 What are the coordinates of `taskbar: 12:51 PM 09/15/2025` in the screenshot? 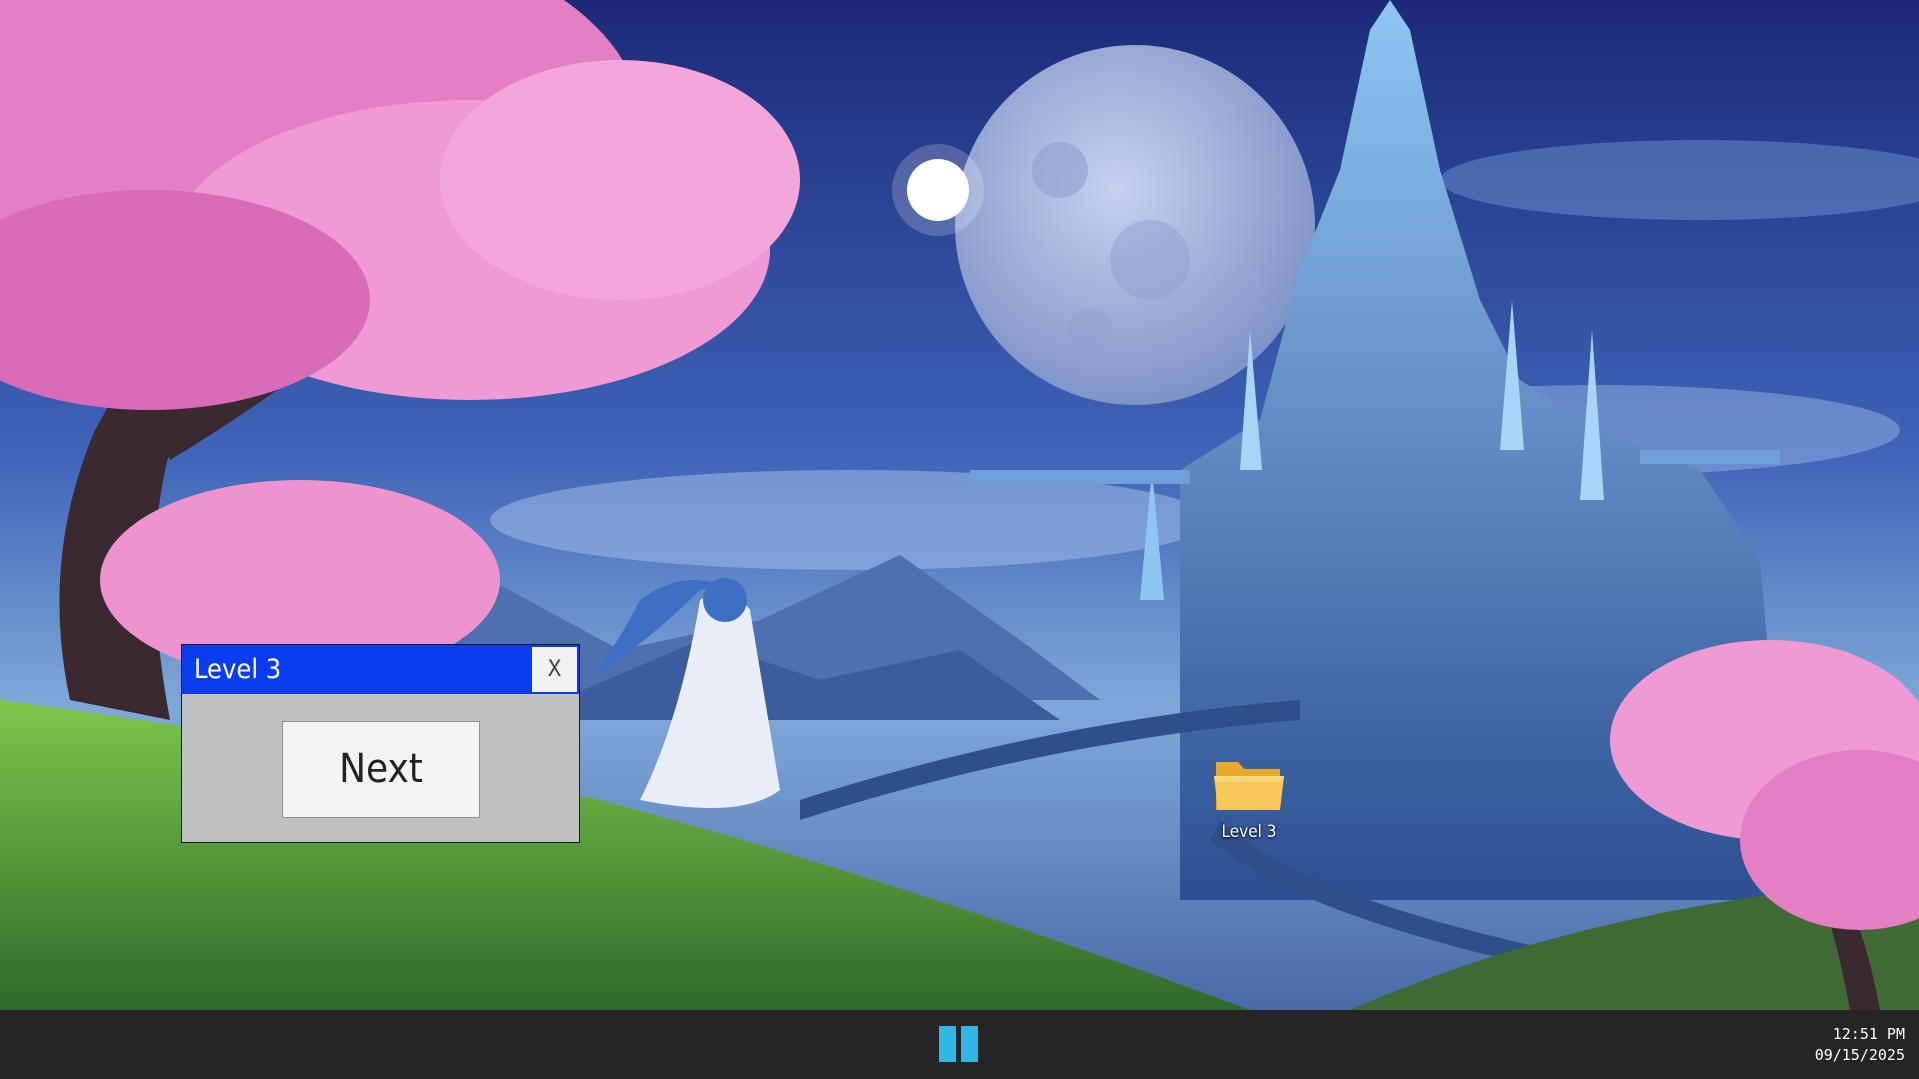 It's located at (959, 1044).